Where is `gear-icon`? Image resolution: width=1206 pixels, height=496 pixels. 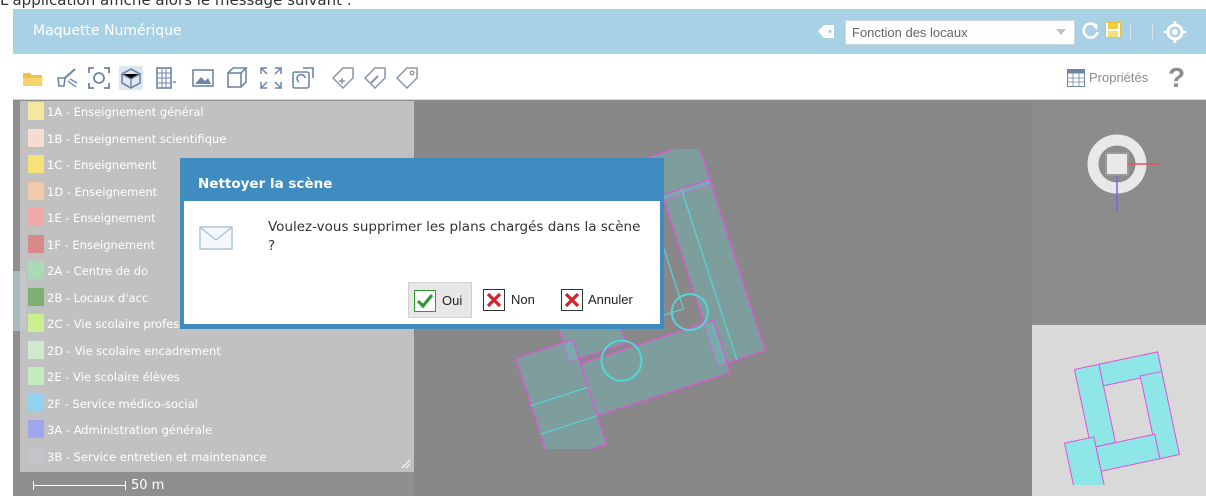
gear-icon is located at coordinates (1175, 32).